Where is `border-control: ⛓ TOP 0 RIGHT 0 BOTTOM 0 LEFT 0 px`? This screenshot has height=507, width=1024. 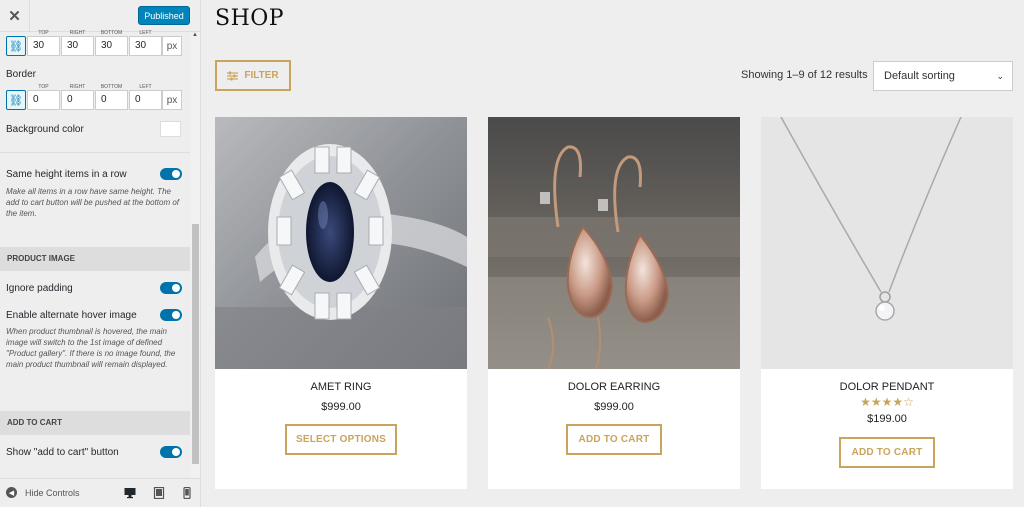
border-control: ⛓ TOP 0 RIGHT 0 BOTTOM 0 LEFT 0 px is located at coordinates (94, 99).